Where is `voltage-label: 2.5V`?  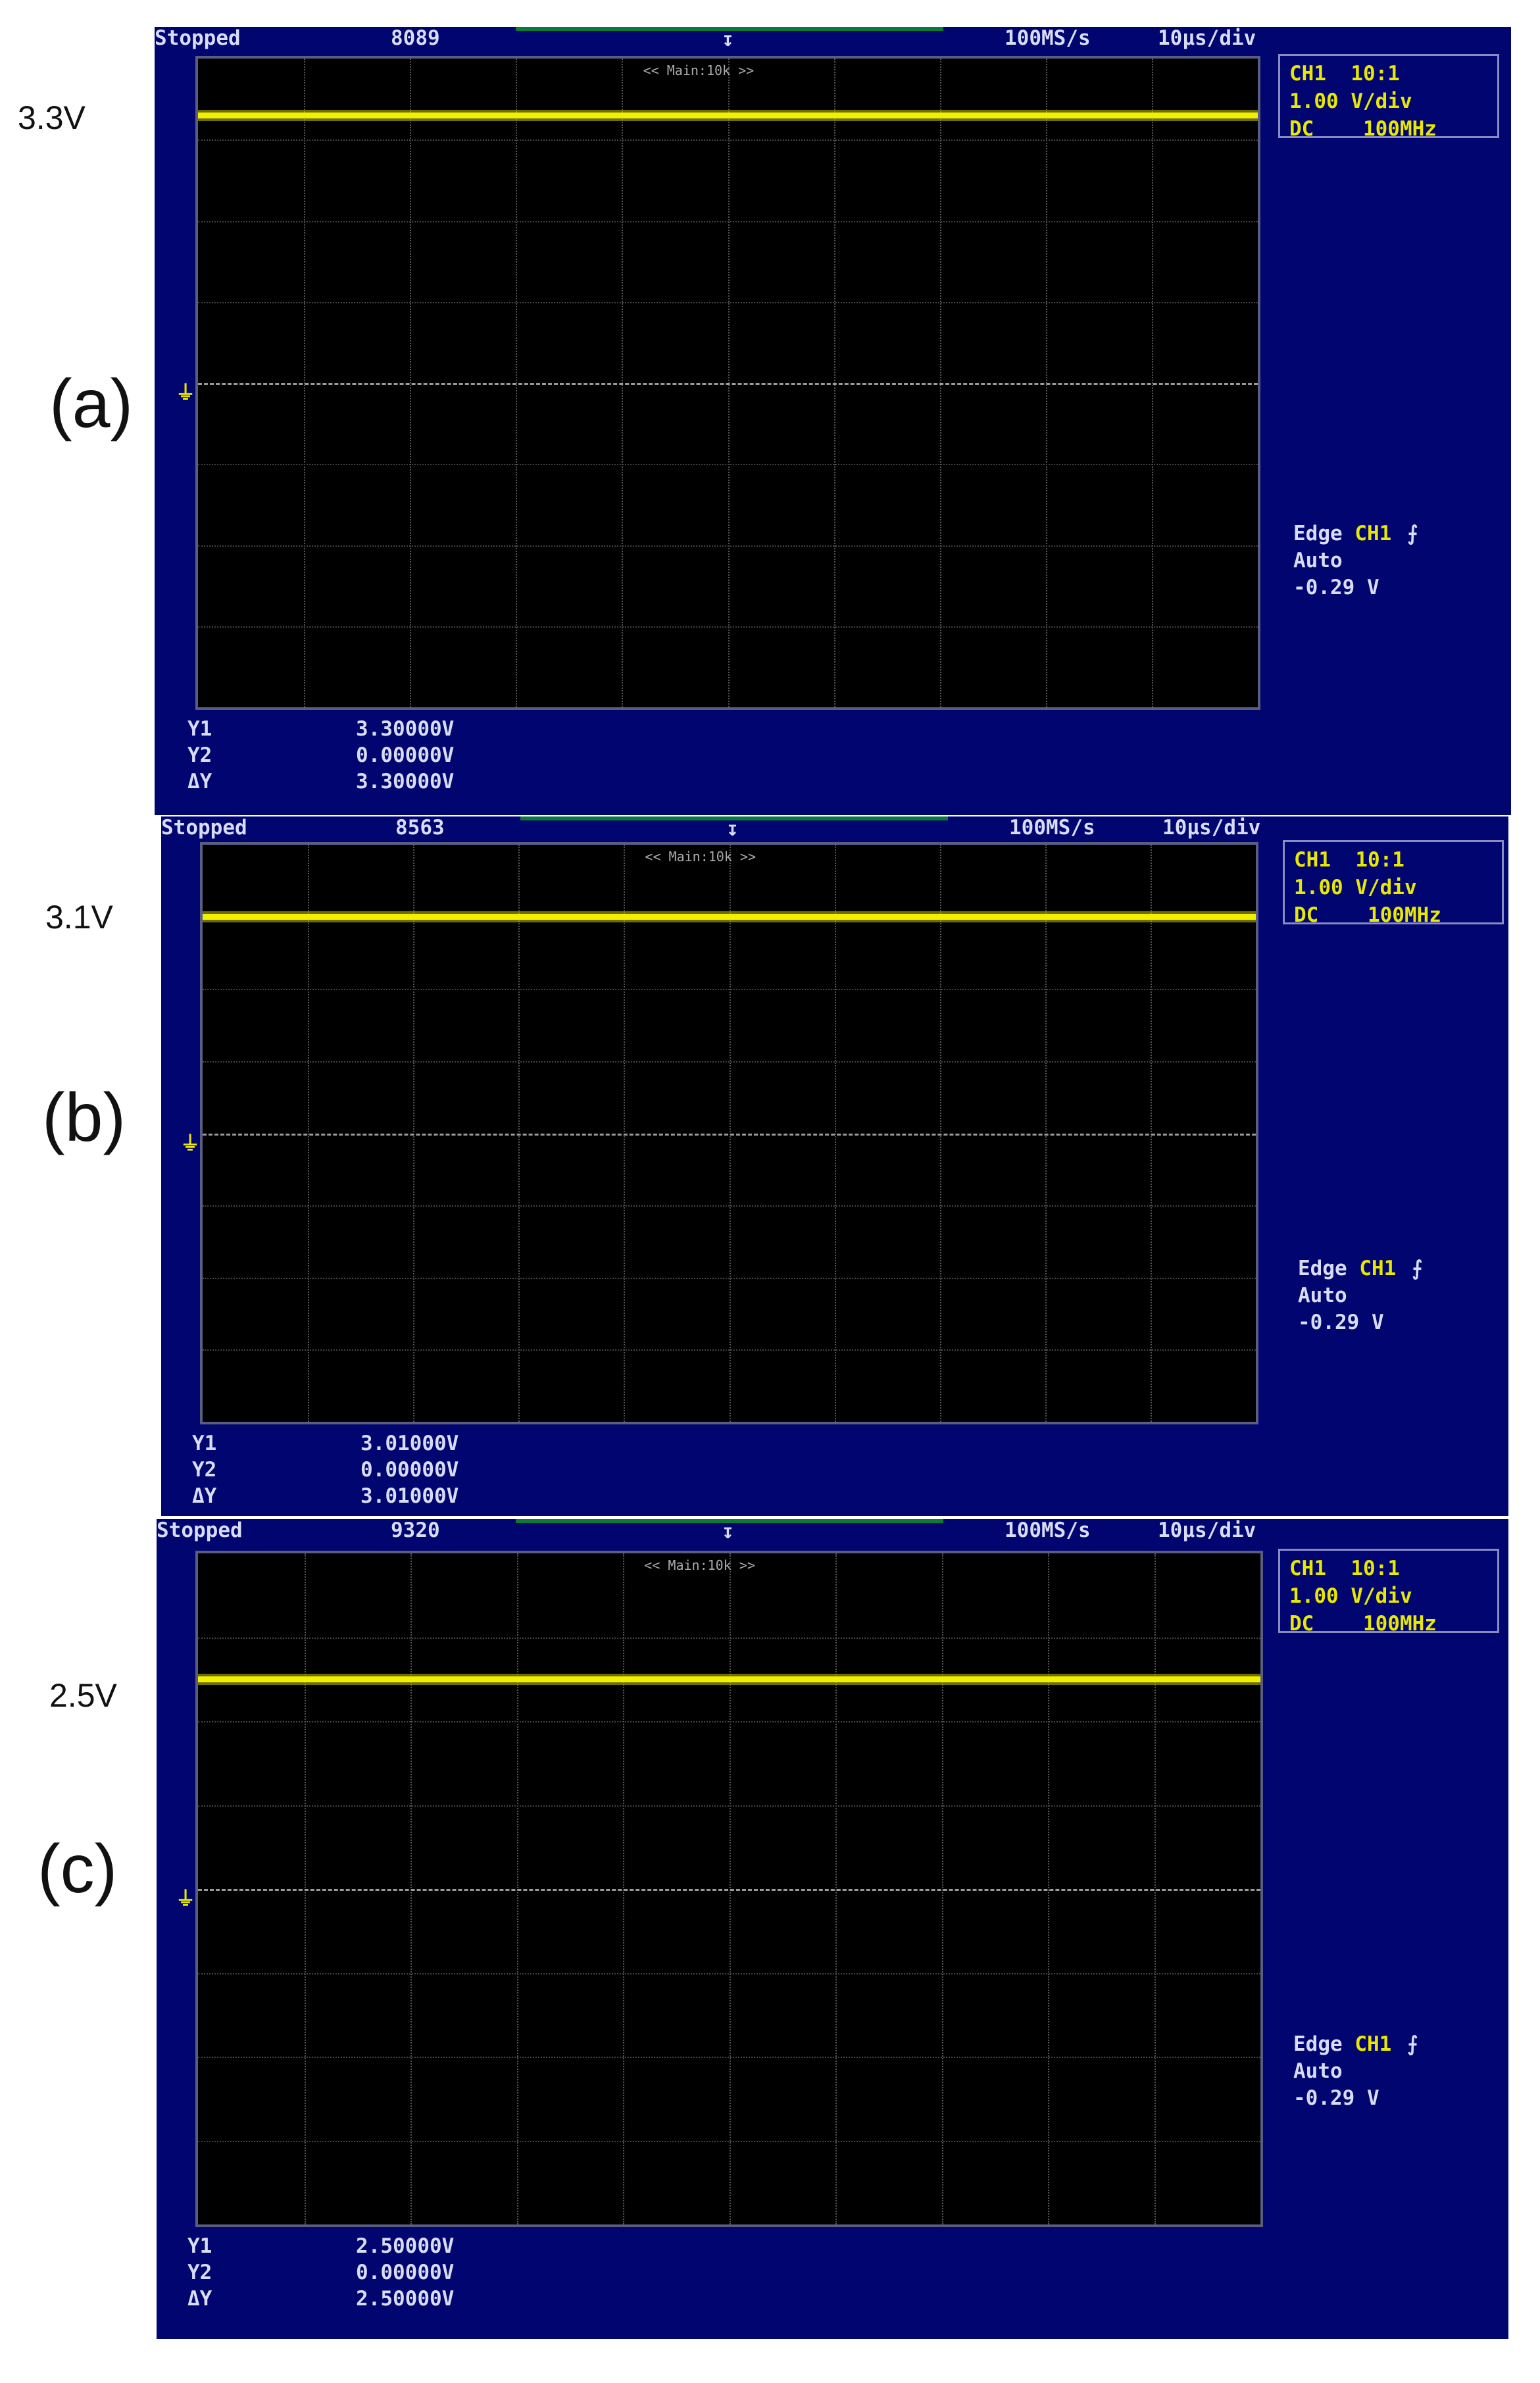 voltage-label: 2.5V is located at coordinates (83, 1696).